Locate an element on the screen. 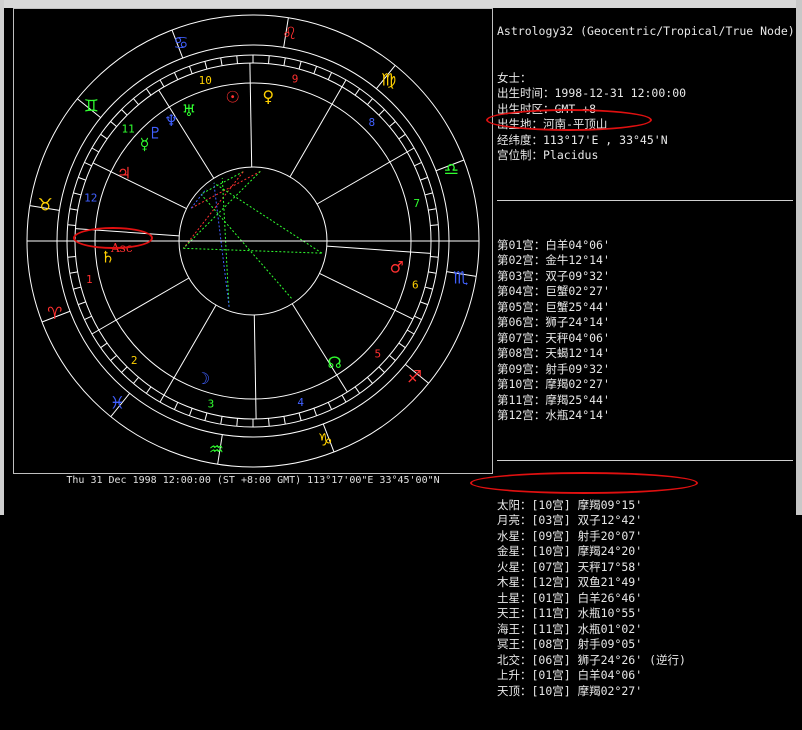  planet-pluto-icon: ♇ is located at coordinates (155, 133).